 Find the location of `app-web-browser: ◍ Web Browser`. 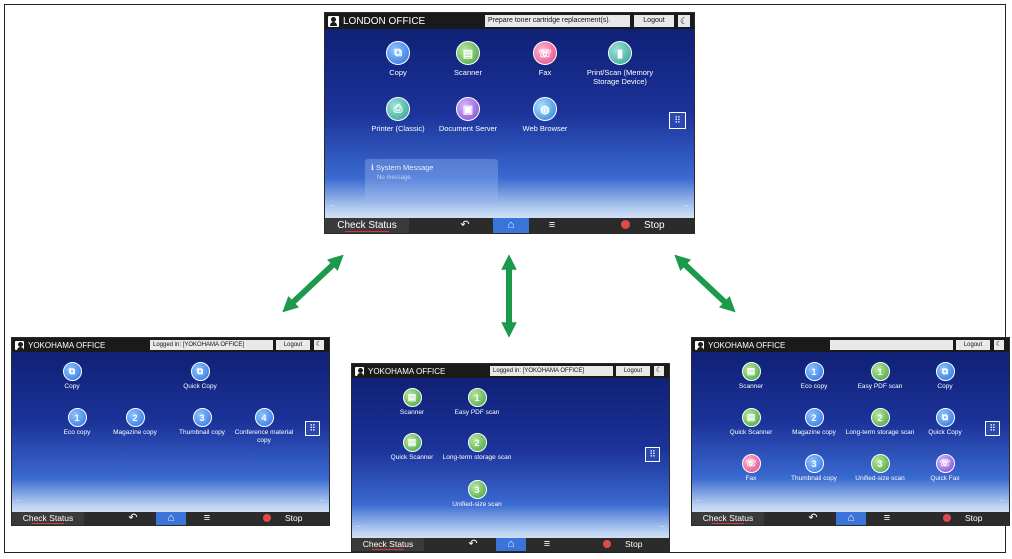

app-web-browser: ◍ Web Browser is located at coordinates (545, 115).